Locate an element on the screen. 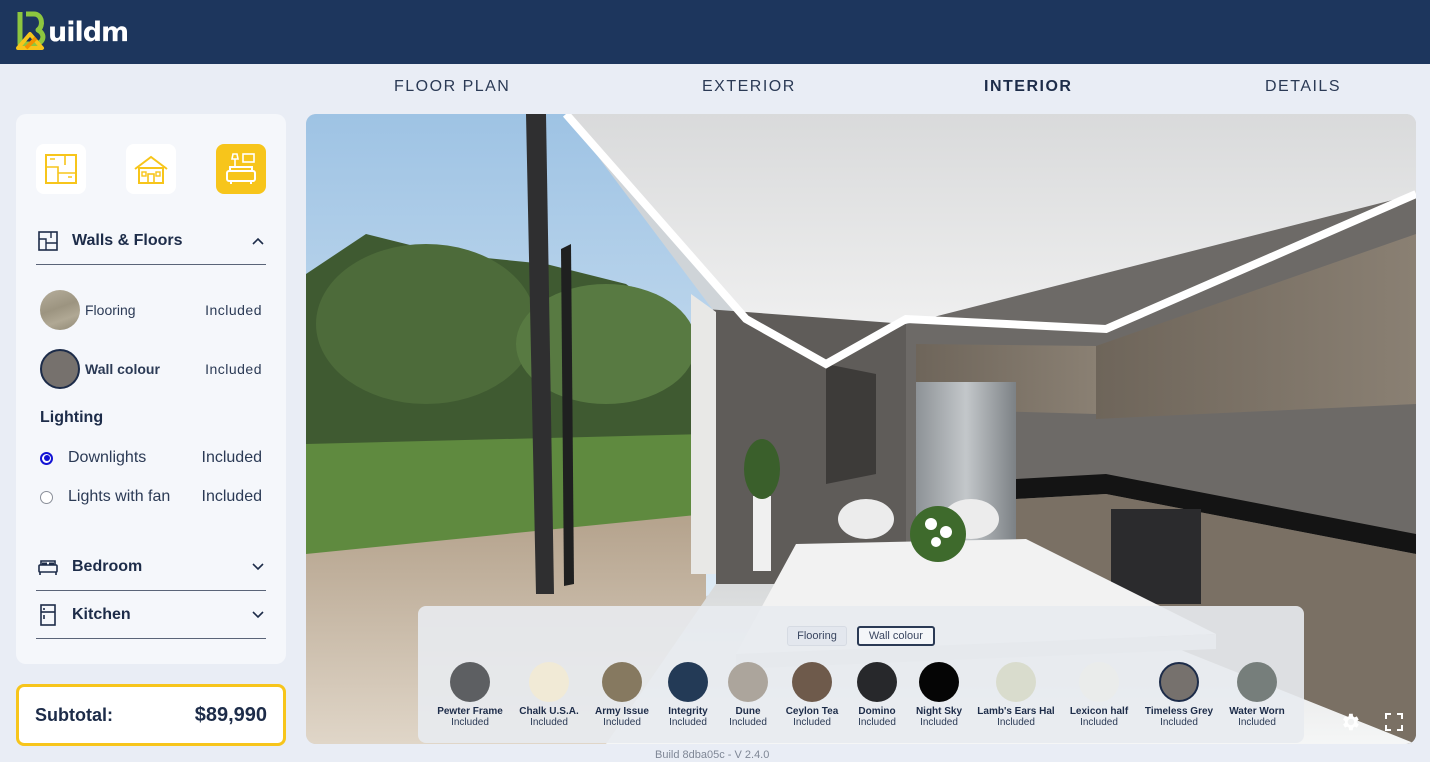 The width and height of the screenshot is (1430, 762). option-flooring-value: Included is located at coordinates (233, 310).